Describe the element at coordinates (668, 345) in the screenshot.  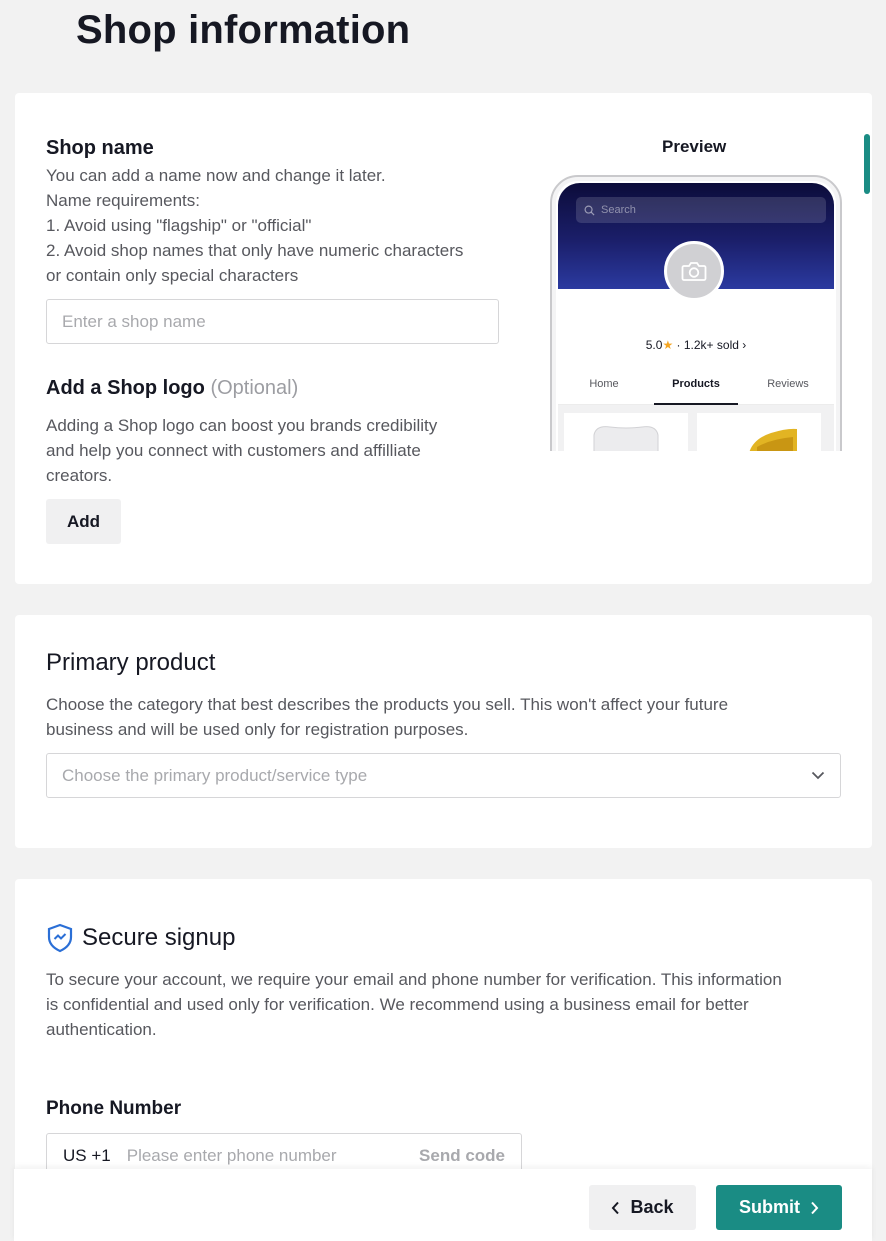
I see `star-icon: ★` at that location.